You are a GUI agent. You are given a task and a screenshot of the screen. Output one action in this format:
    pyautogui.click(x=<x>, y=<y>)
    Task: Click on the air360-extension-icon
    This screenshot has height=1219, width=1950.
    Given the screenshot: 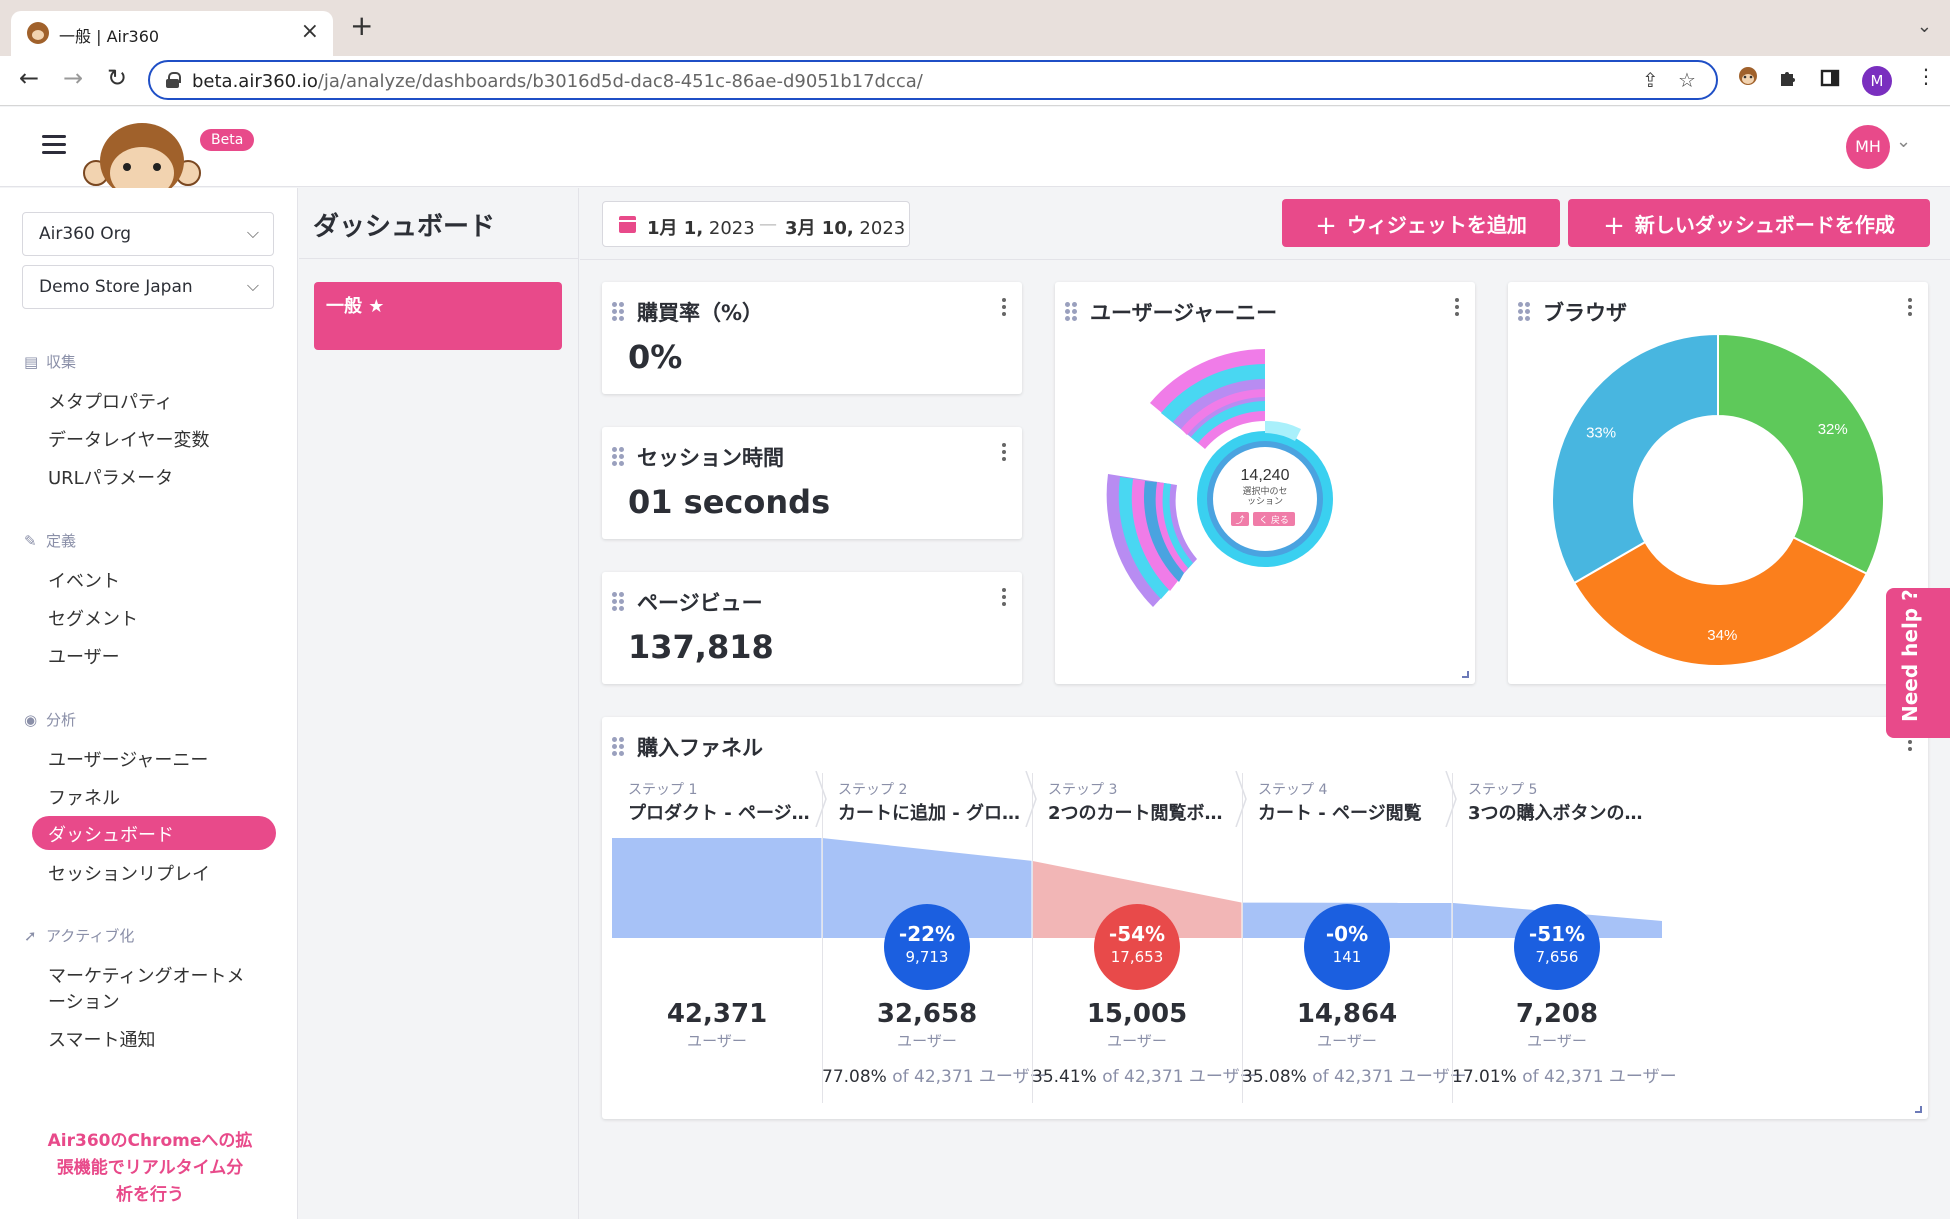 What is the action you would take?
    pyautogui.click(x=1748, y=80)
    